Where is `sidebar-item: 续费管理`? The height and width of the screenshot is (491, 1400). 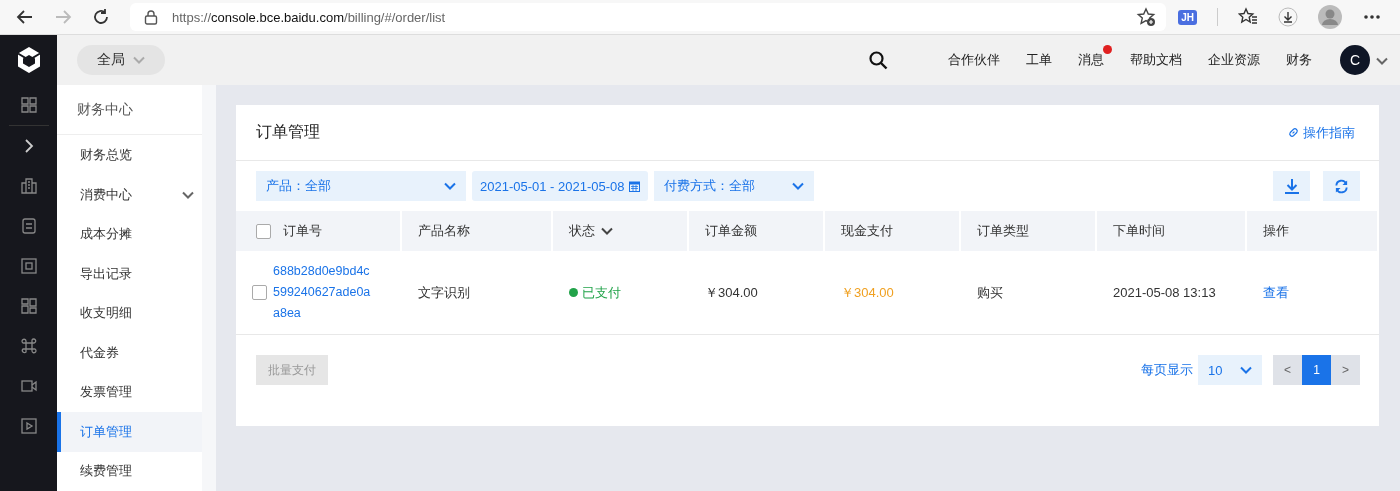
sidebar-item: 续费管理 is located at coordinates (129, 471).